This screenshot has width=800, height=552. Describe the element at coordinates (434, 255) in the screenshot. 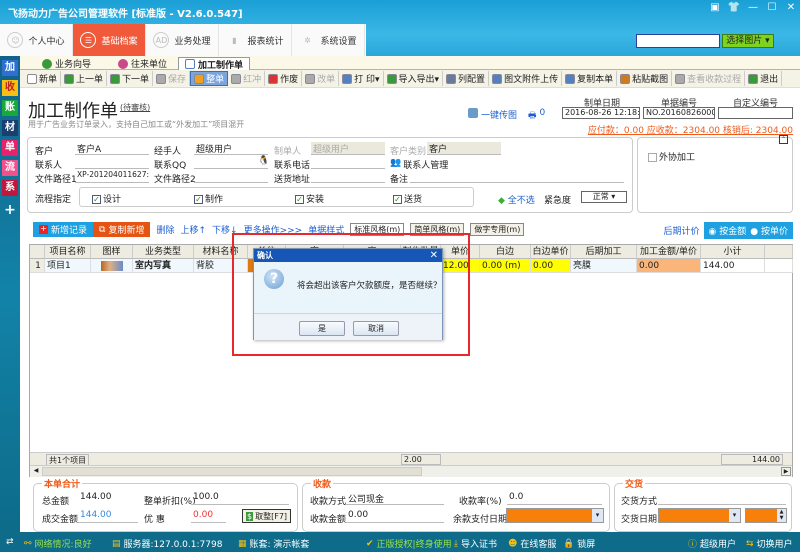

I see `close-icon: ✕` at that location.